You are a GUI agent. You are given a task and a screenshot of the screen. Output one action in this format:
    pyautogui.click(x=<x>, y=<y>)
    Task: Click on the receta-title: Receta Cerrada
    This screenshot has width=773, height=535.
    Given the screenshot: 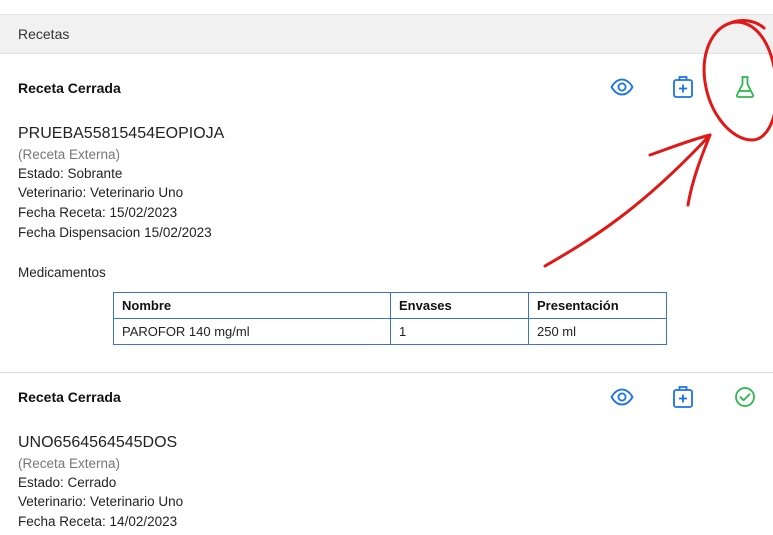 What is the action you would take?
    pyautogui.click(x=69, y=397)
    